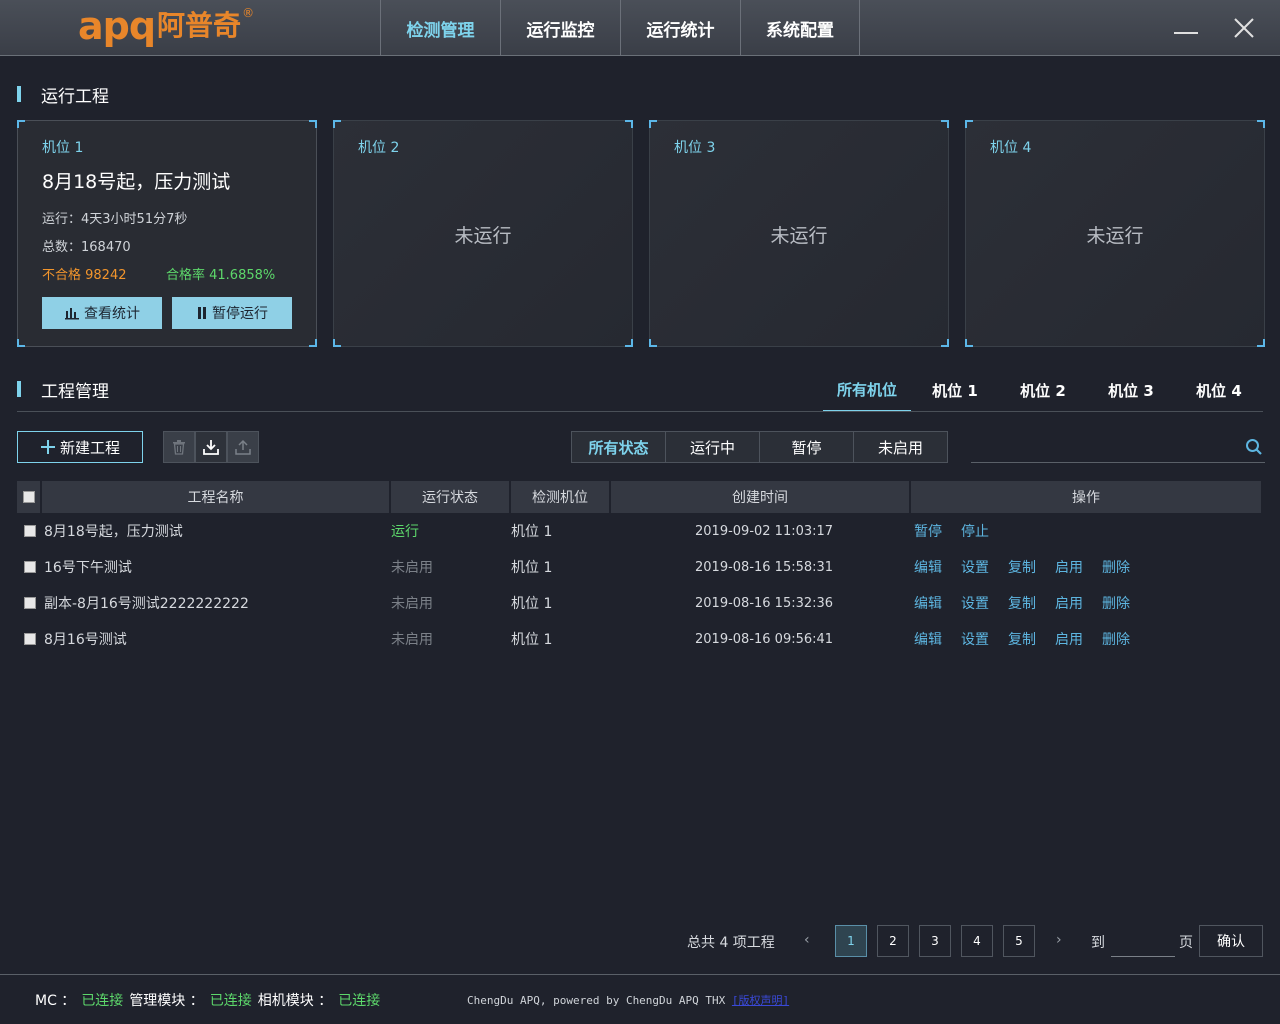  I want to click on page-4: 4, so click(977, 941).